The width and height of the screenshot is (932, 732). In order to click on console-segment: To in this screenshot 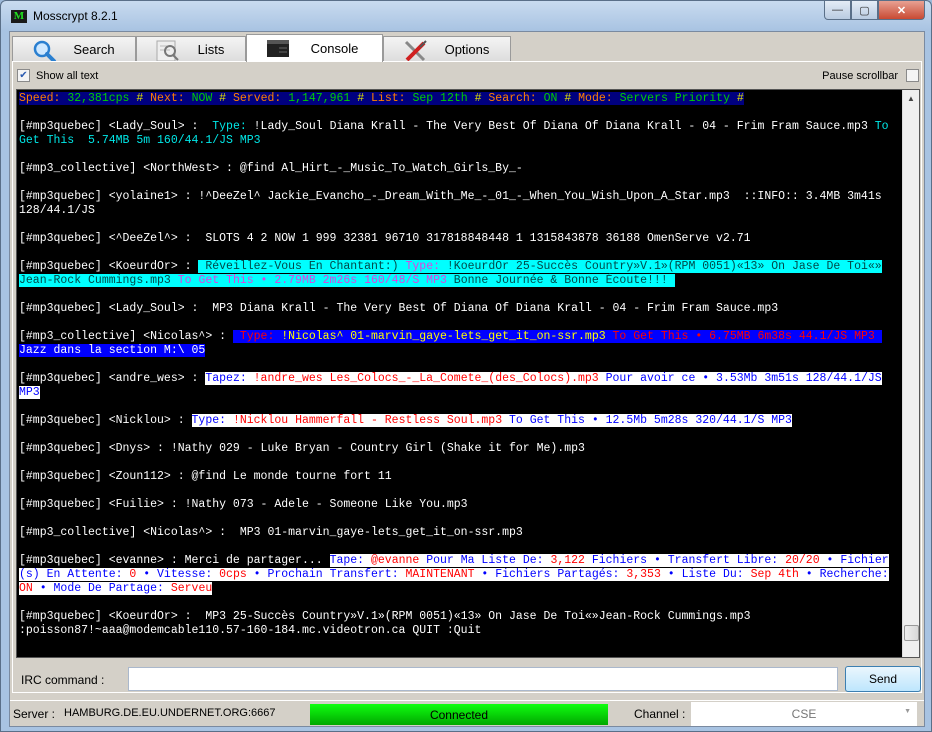, I will do `click(881, 126)`.